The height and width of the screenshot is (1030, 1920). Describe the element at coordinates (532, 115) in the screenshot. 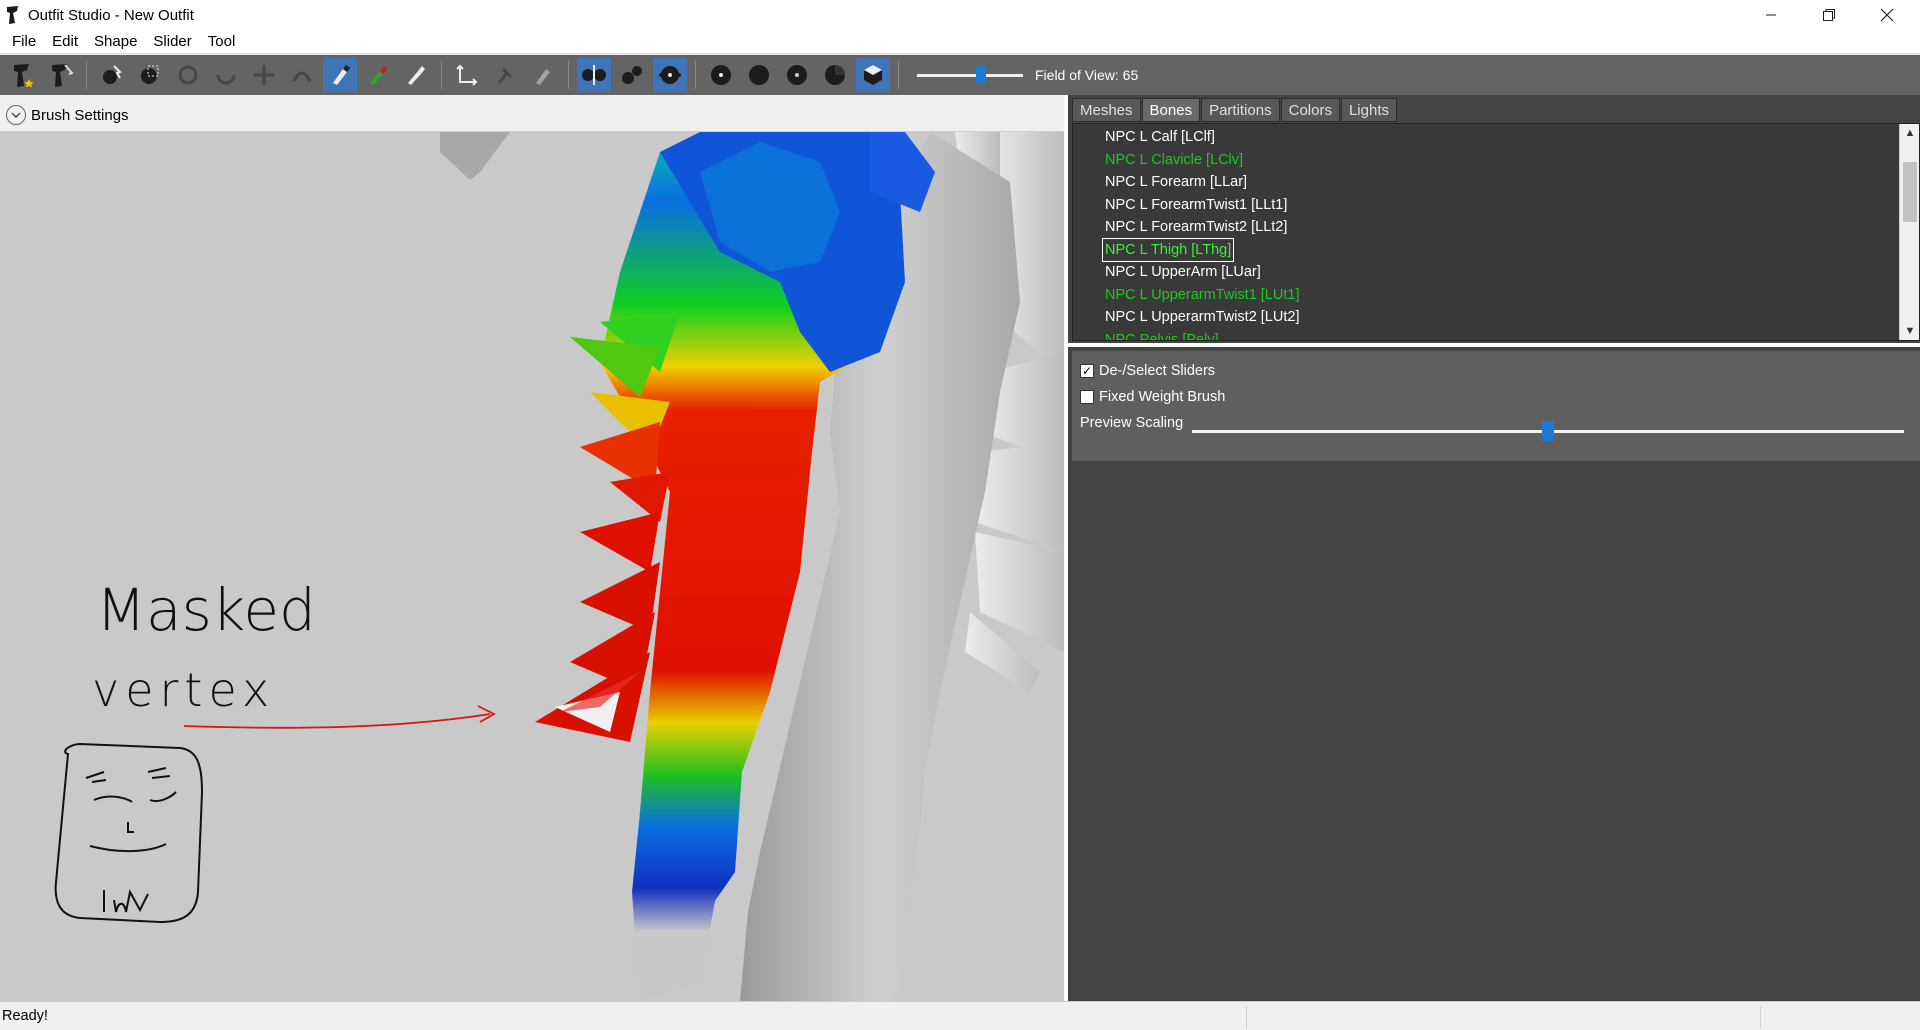

I see `brush-settings-header: Brush Settings` at that location.